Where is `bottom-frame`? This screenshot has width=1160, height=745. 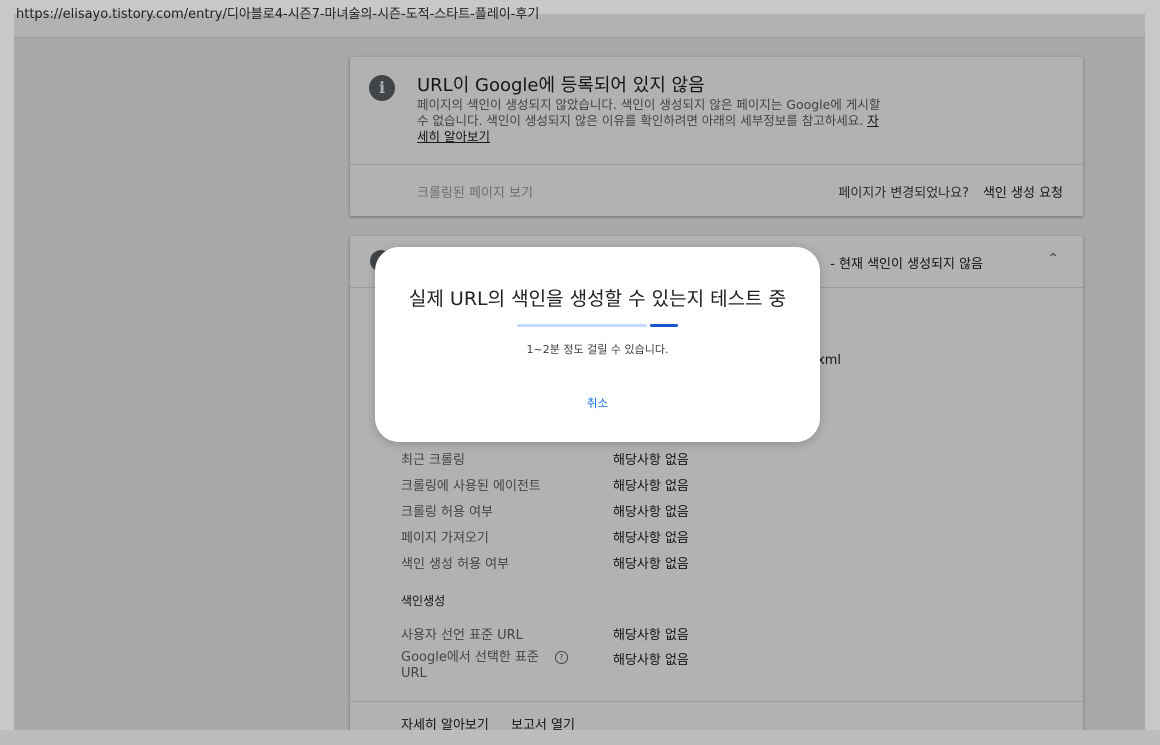
bottom-frame is located at coordinates (580, 737).